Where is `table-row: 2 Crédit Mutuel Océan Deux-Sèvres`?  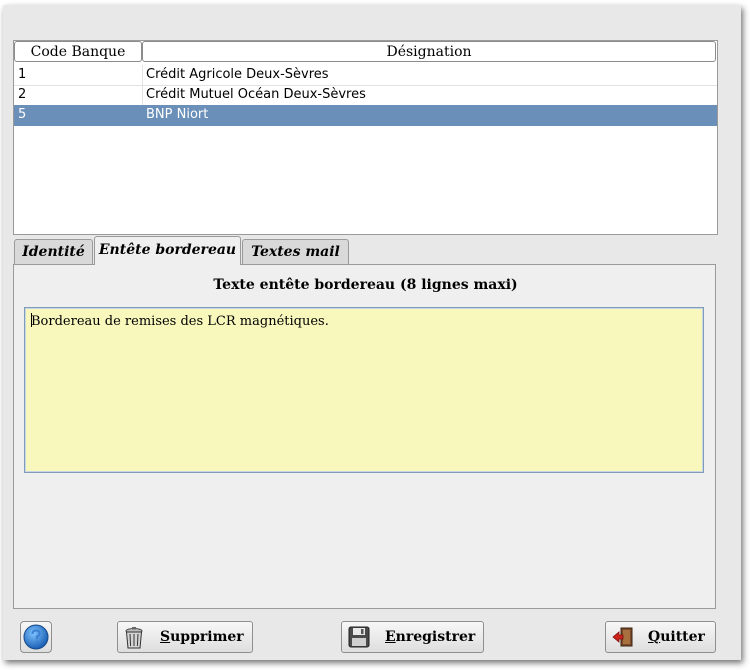 table-row: 2 Crédit Mutuel Océan Deux-Sèvres is located at coordinates (365, 95).